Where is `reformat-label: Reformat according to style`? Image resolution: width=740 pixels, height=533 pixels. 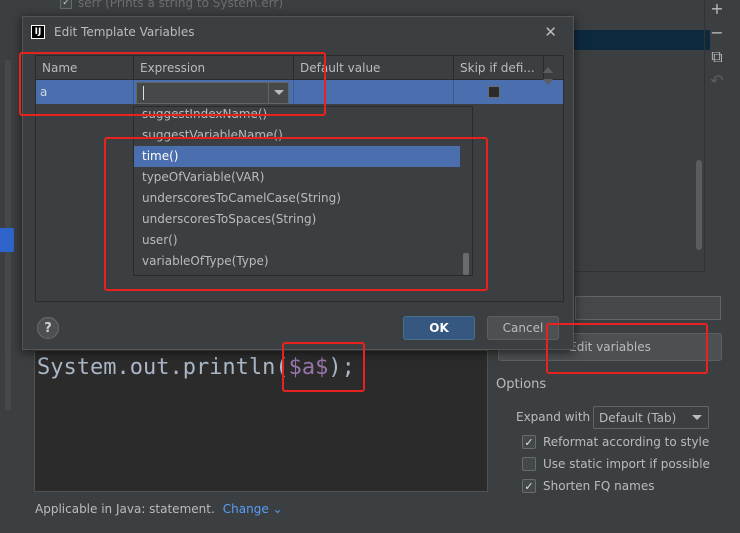 reformat-label: Reformat according to style is located at coordinates (626, 442).